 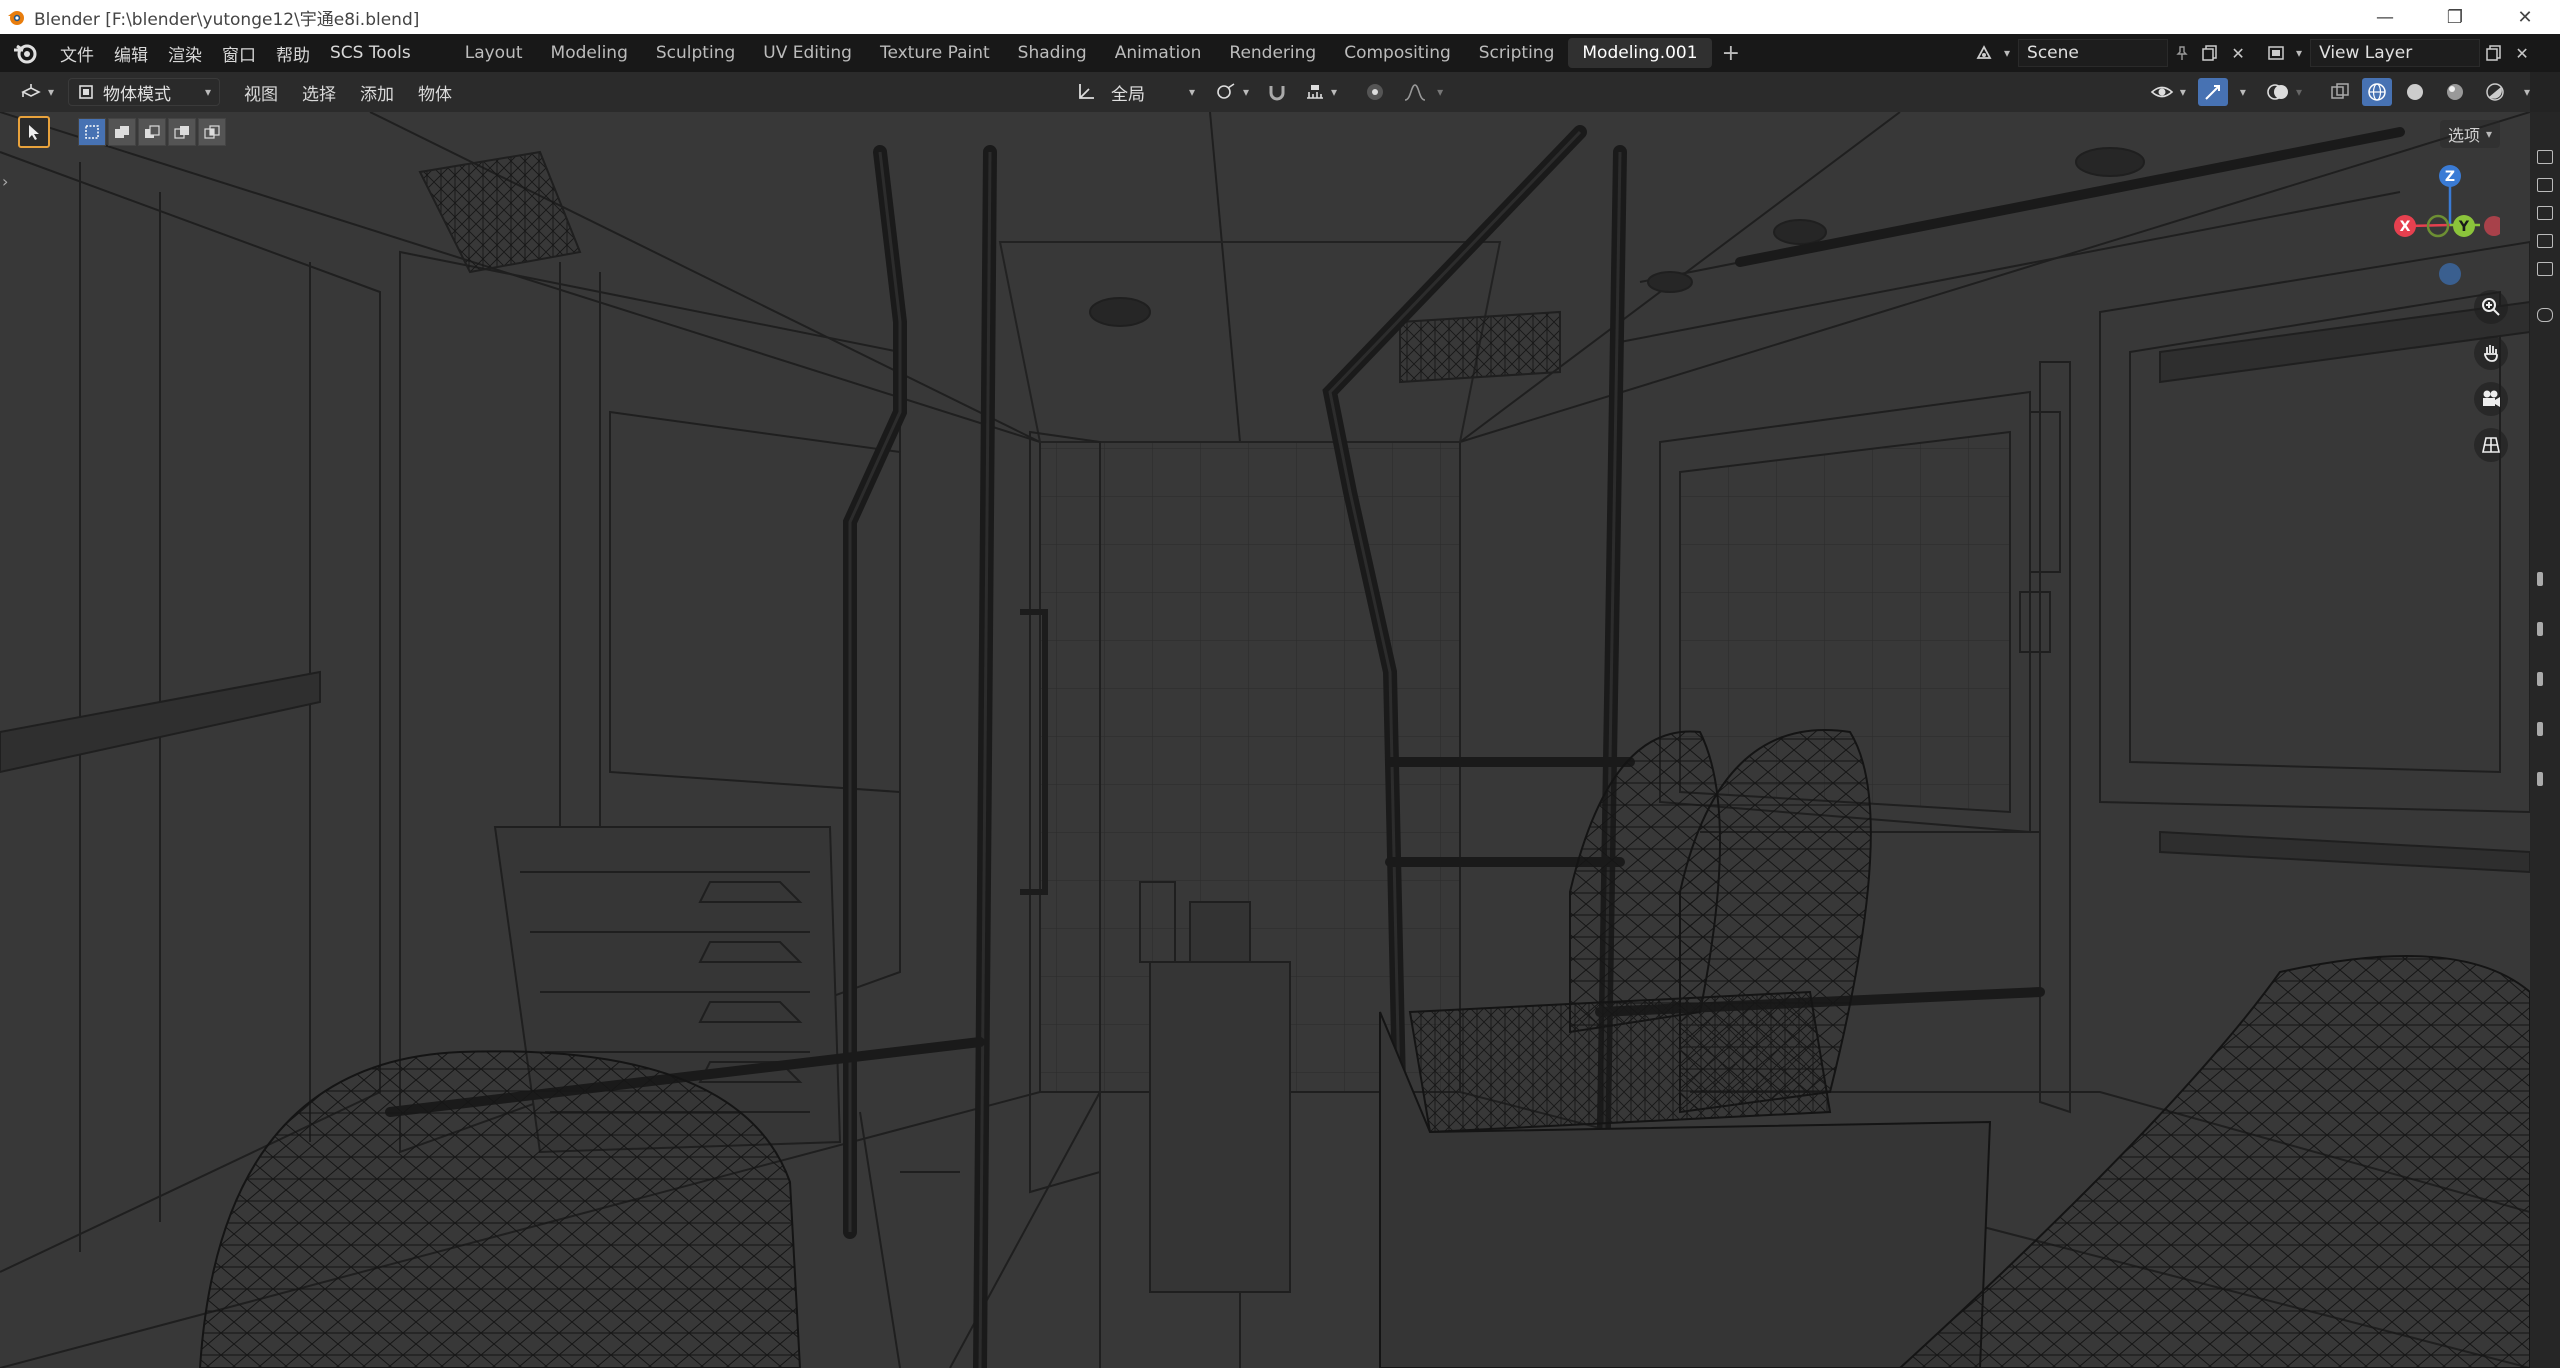 I want to click on snap-target-button: ▾, so click(x=1321, y=92).